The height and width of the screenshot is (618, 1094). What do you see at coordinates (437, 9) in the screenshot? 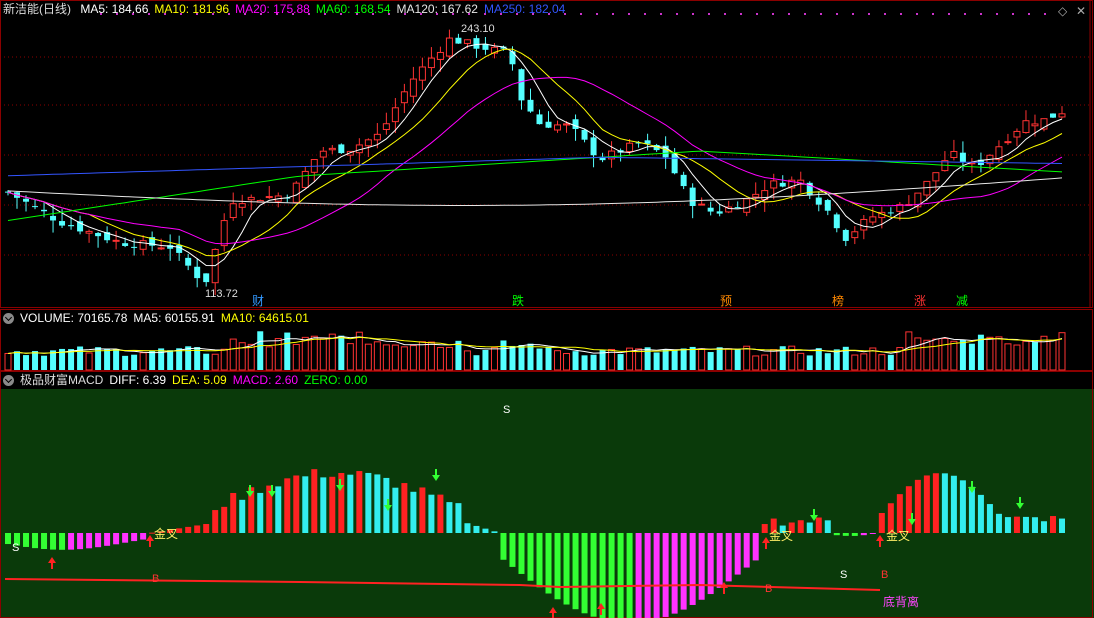
I see `indicator-value: MA120: 167.62` at bounding box center [437, 9].